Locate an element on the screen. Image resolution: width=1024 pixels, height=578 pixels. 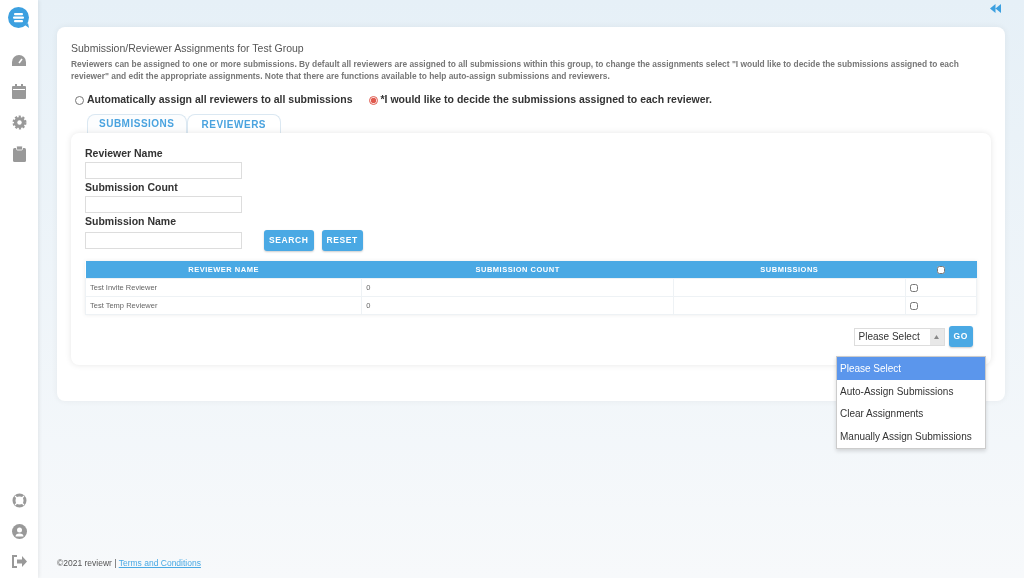
user-icon is located at coordinates (19, 531).